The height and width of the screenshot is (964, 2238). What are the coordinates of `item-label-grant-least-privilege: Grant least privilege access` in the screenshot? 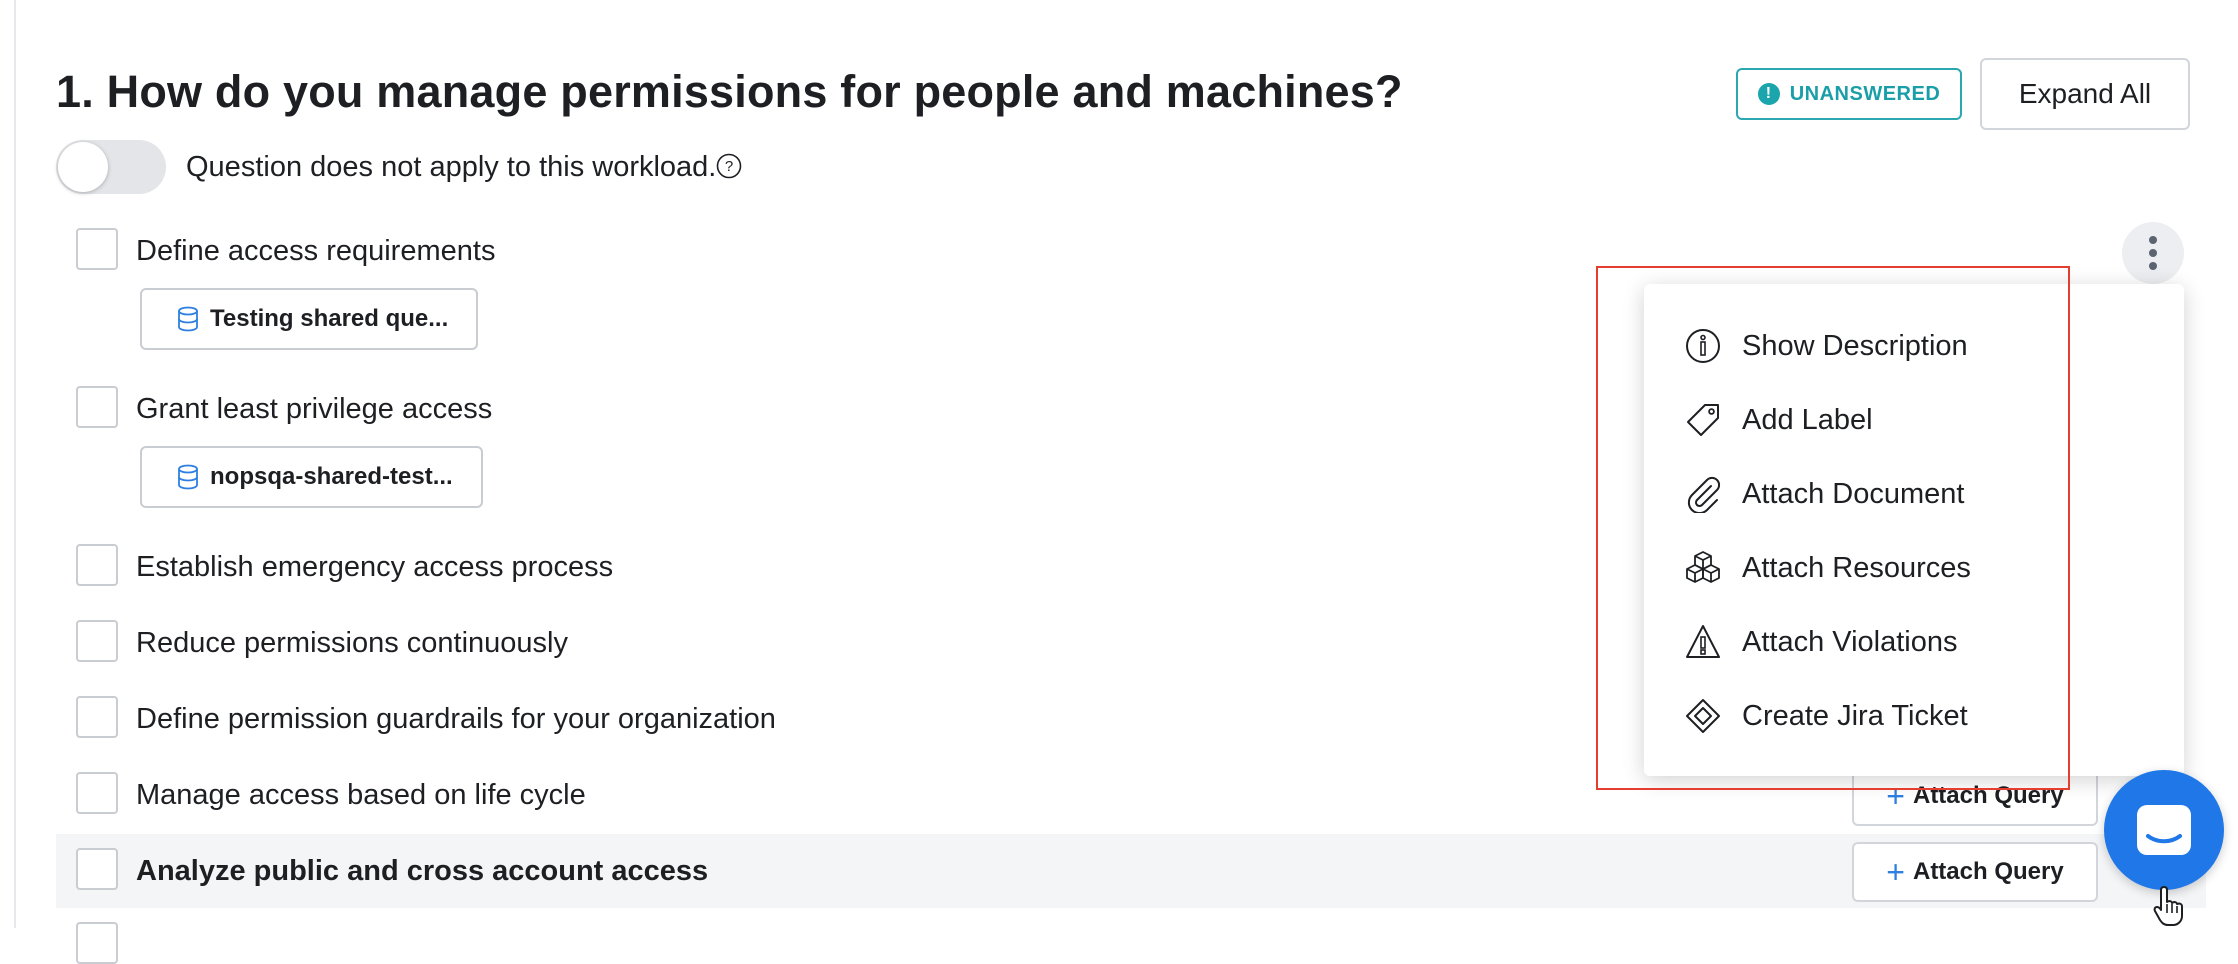 It's located at (314, 409).